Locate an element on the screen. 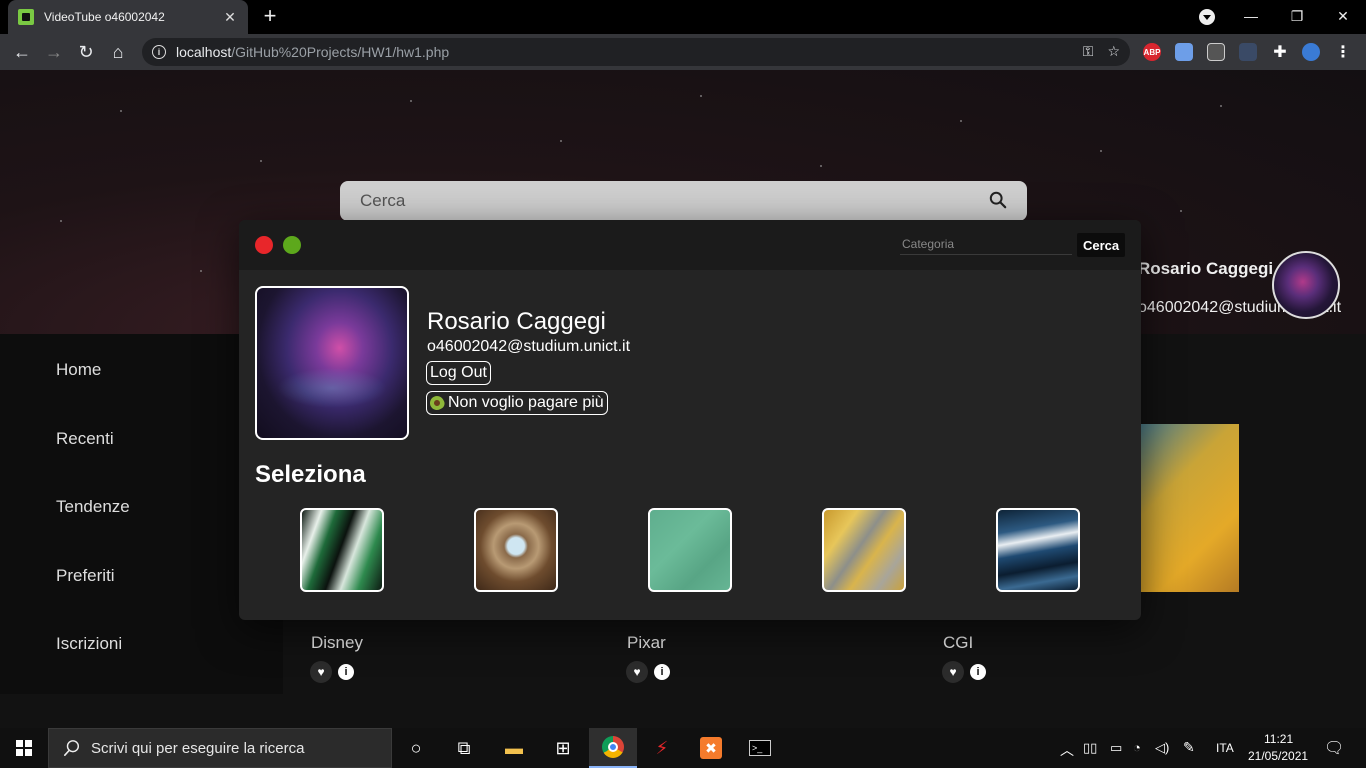  language-indicator: ITA is located at coordinates (1225, 748).